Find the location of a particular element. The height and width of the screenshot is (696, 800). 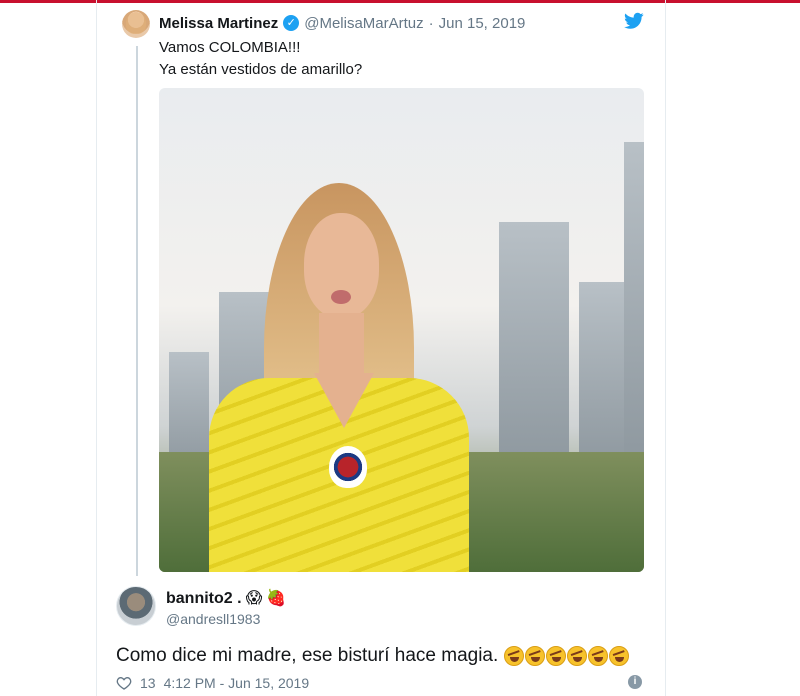

laughing-emoji-row is located at coordinates (567, 656).